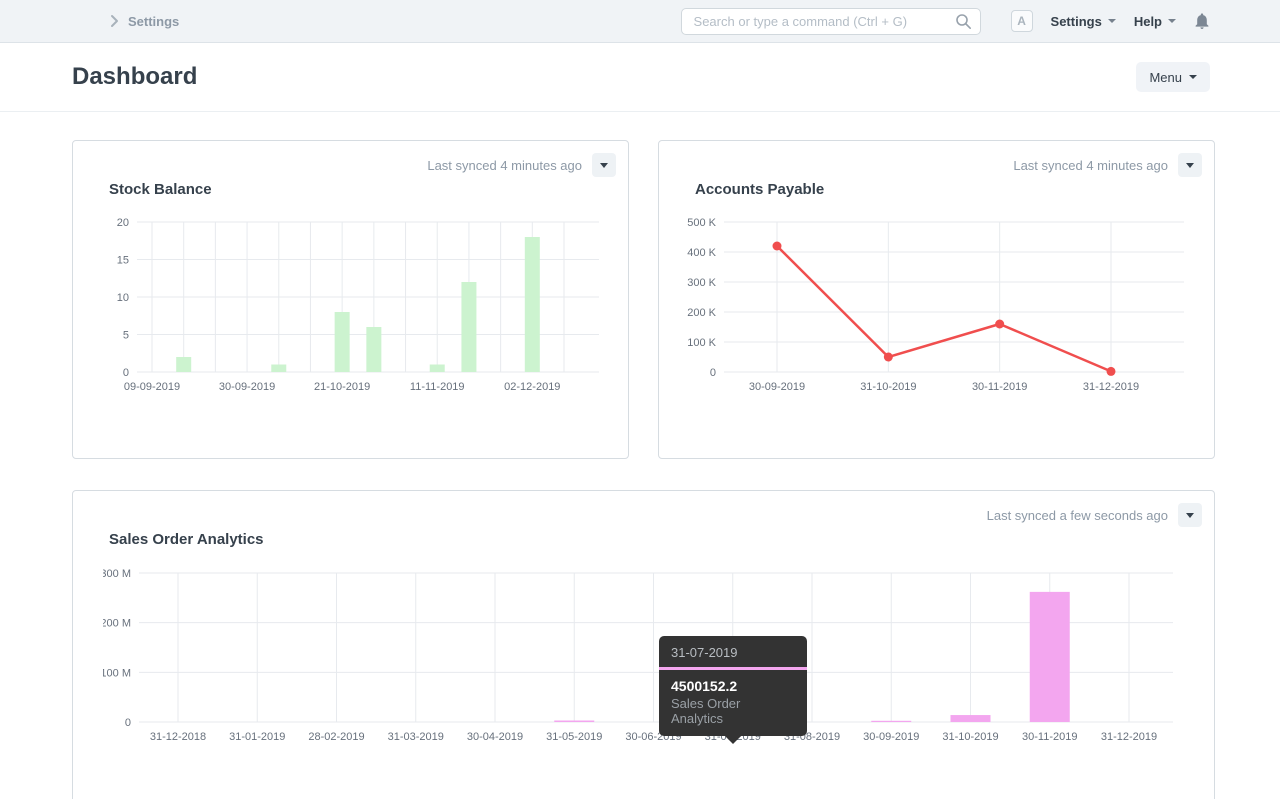 Image resolution: width=1280 pixels, height=799 pixels. What do you see at coordinates (1147, 21) in the screenshot?
I see `help-menu-label: Help` at bounding box center [1147, 21].